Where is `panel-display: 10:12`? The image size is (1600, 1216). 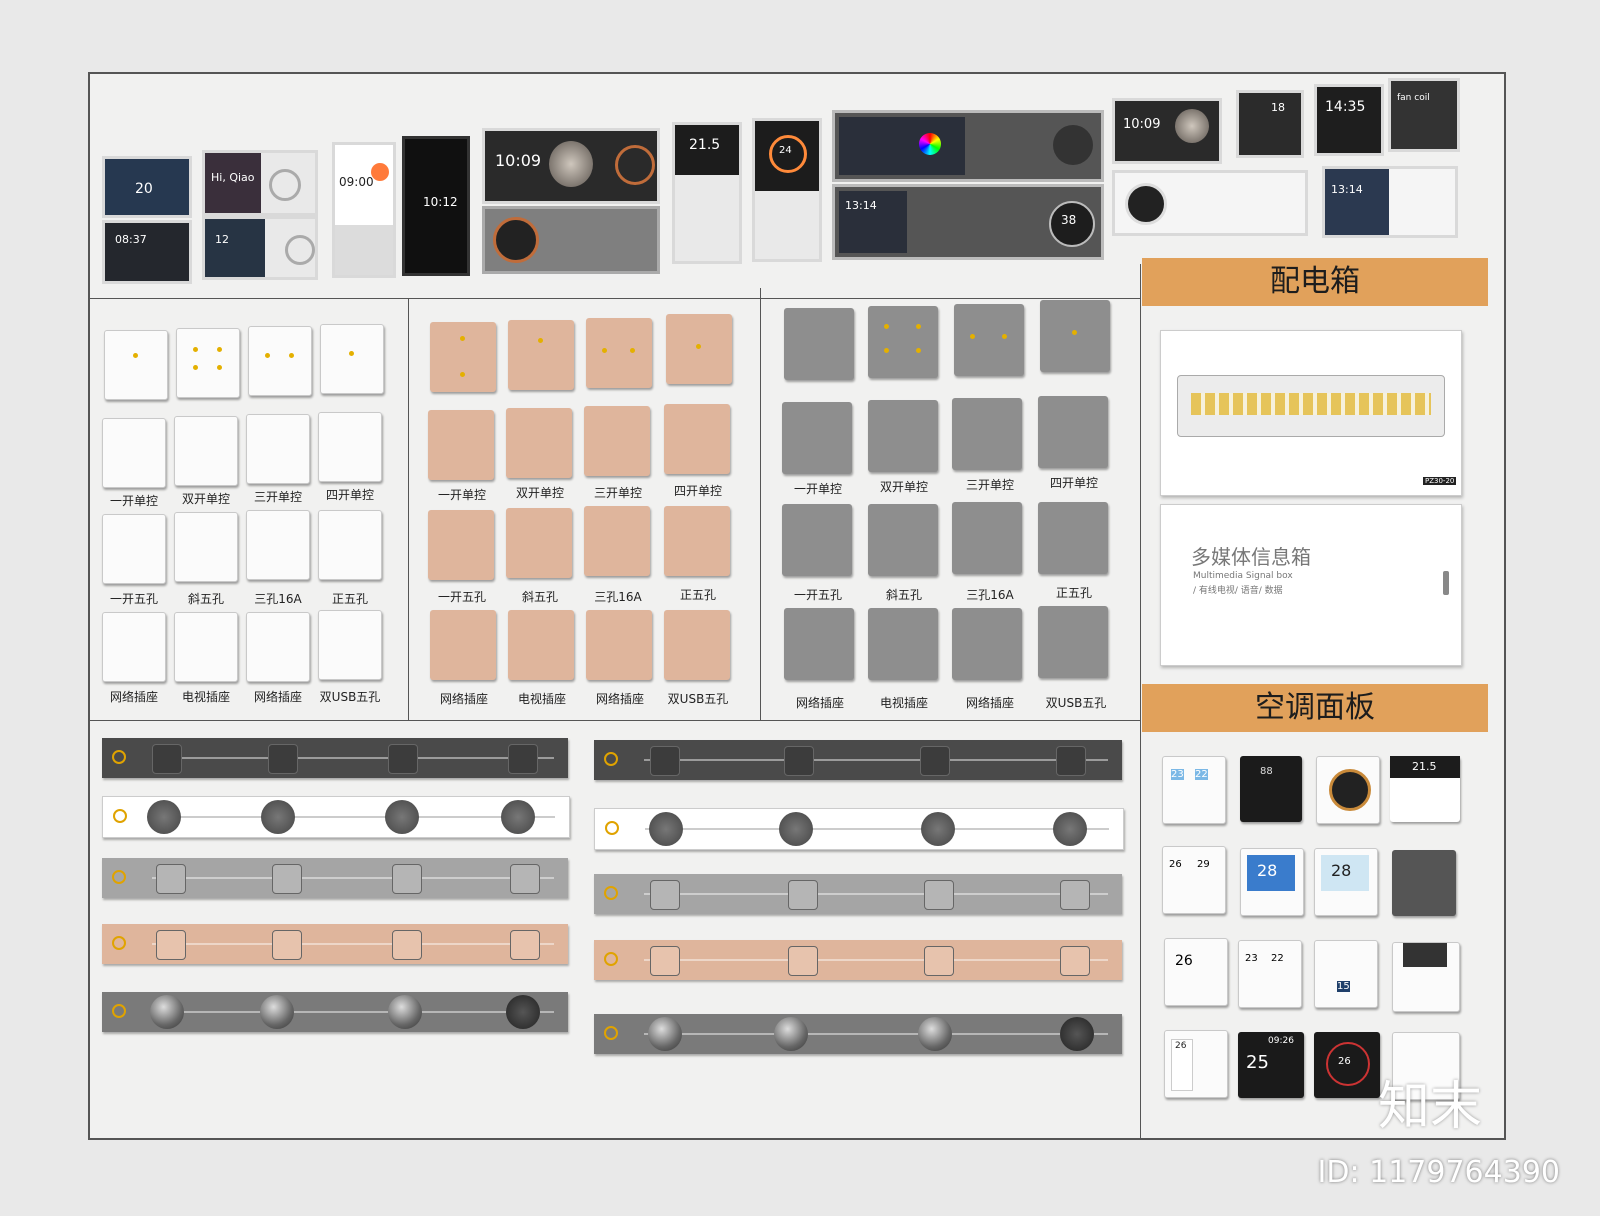
panel-display: 10:12 is located at coordinates (440, 202).